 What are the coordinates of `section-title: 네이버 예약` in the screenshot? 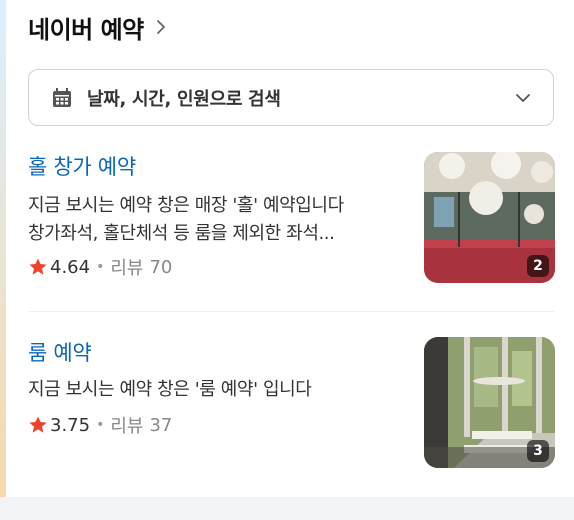 It's located at (86, 29).